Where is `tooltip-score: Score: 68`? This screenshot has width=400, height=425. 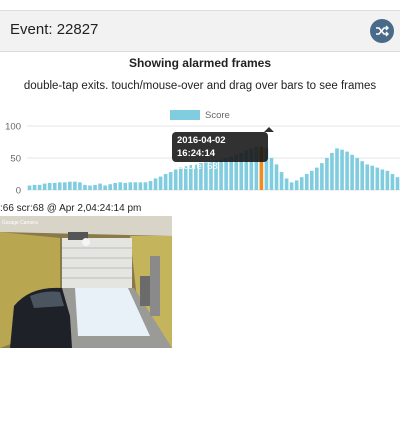 tooltip-score: Score: 68 is located at coordinates (197, 166).